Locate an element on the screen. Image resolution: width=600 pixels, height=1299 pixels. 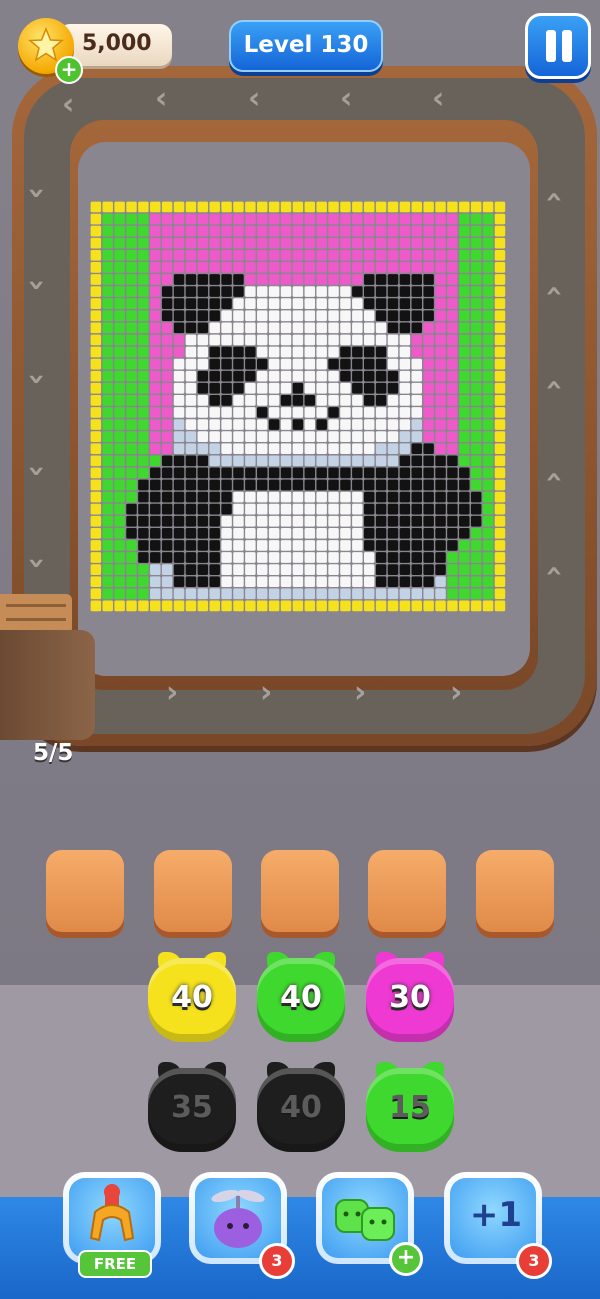
buy-jelly-button: + is located at coordinates (406, 1259).